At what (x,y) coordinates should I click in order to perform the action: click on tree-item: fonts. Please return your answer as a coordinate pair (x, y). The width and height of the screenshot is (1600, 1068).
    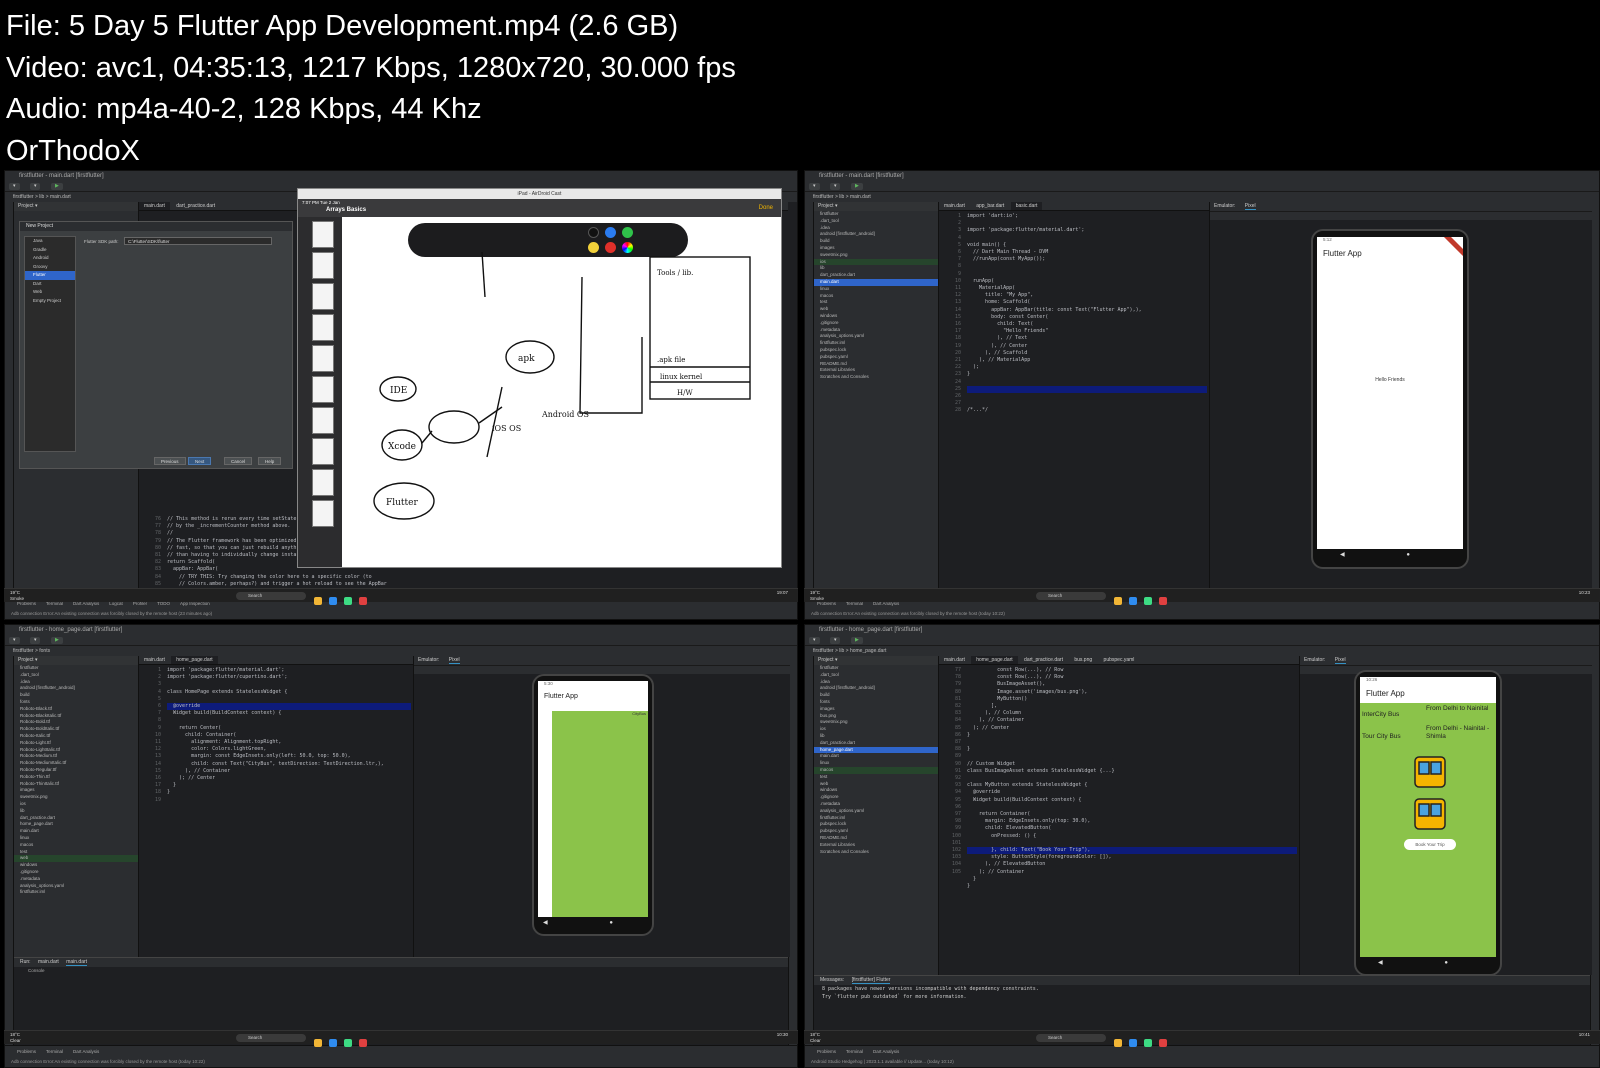
    Looking at the image, I should click on (76, 702).